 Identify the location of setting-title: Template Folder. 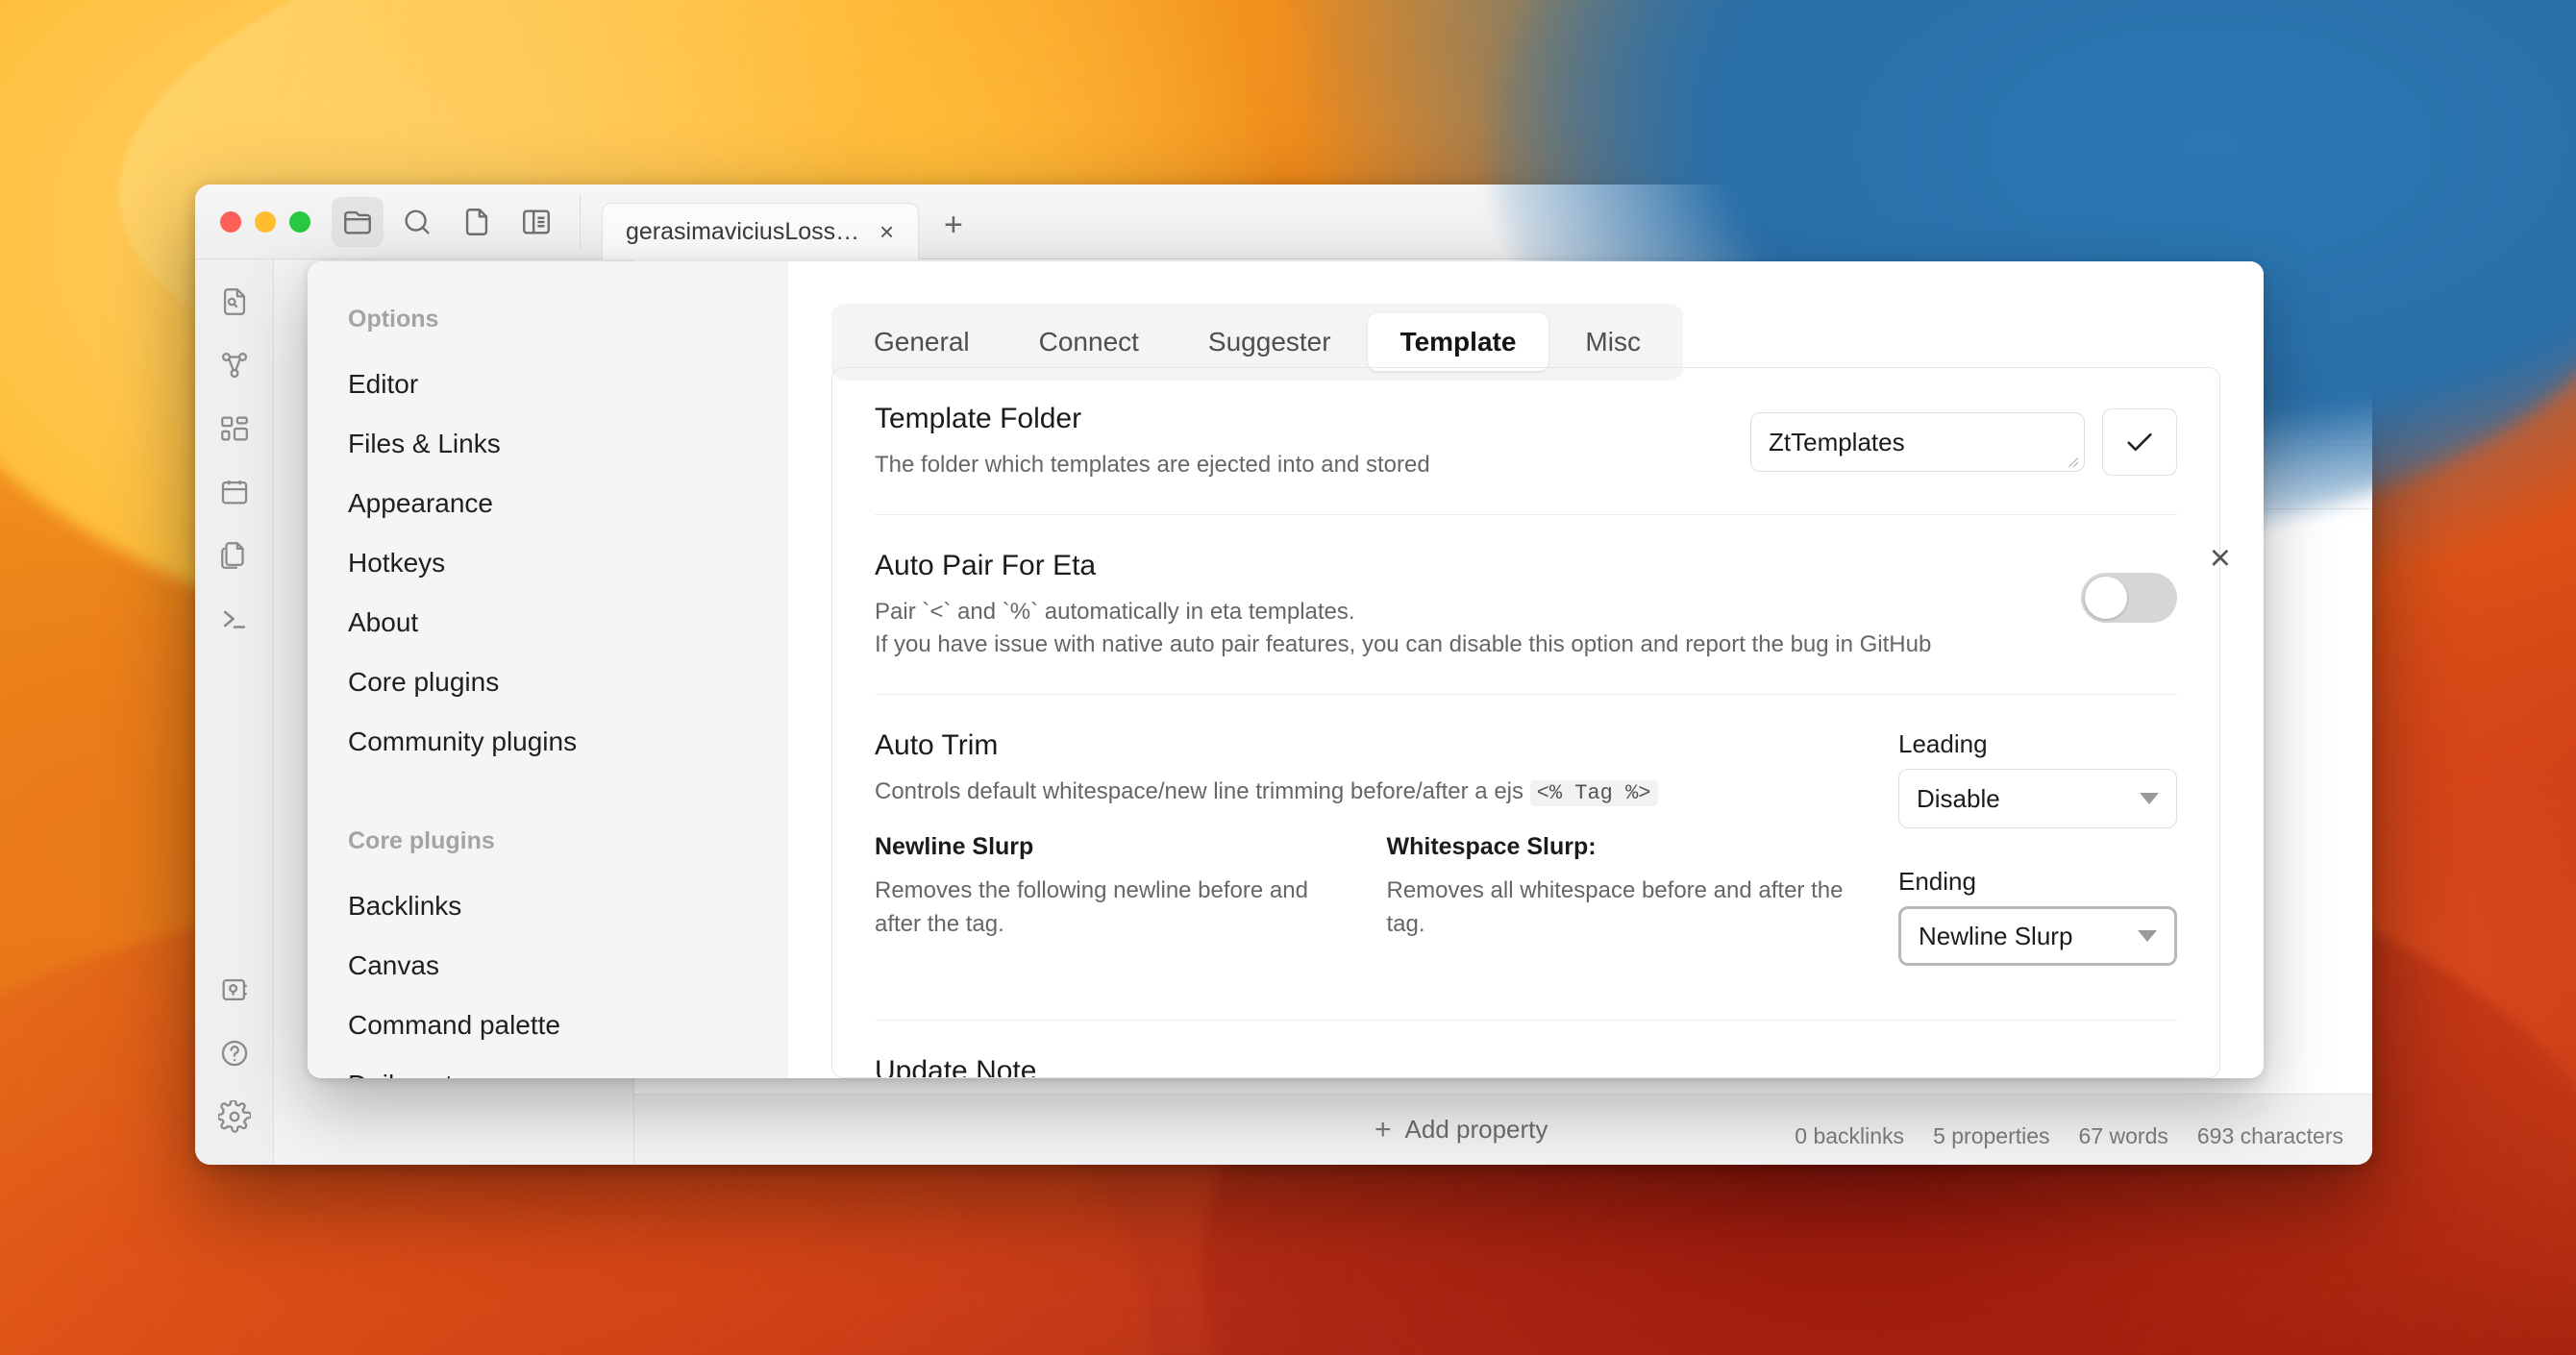
(979, 418).